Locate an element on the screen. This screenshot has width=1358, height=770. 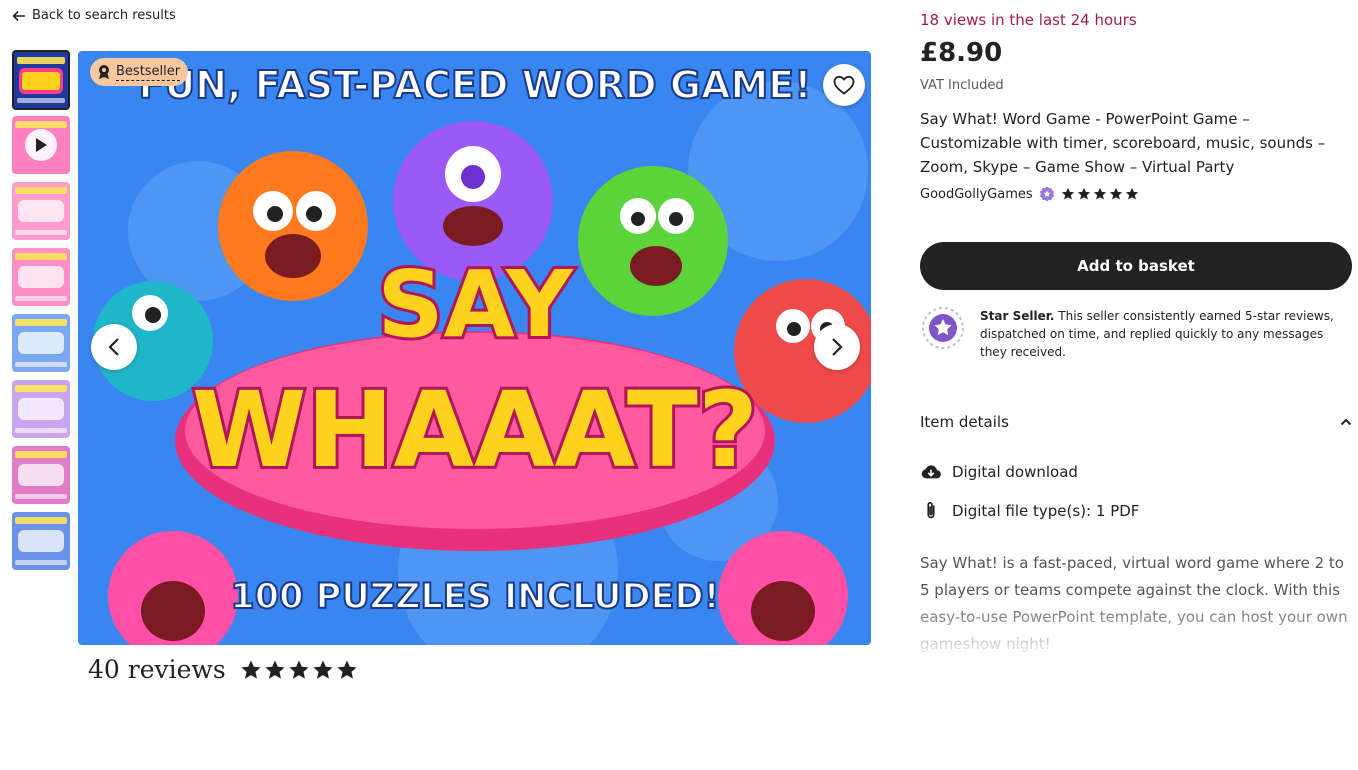
detail-digital-download: Digital download is located at coordinates (999, 472).